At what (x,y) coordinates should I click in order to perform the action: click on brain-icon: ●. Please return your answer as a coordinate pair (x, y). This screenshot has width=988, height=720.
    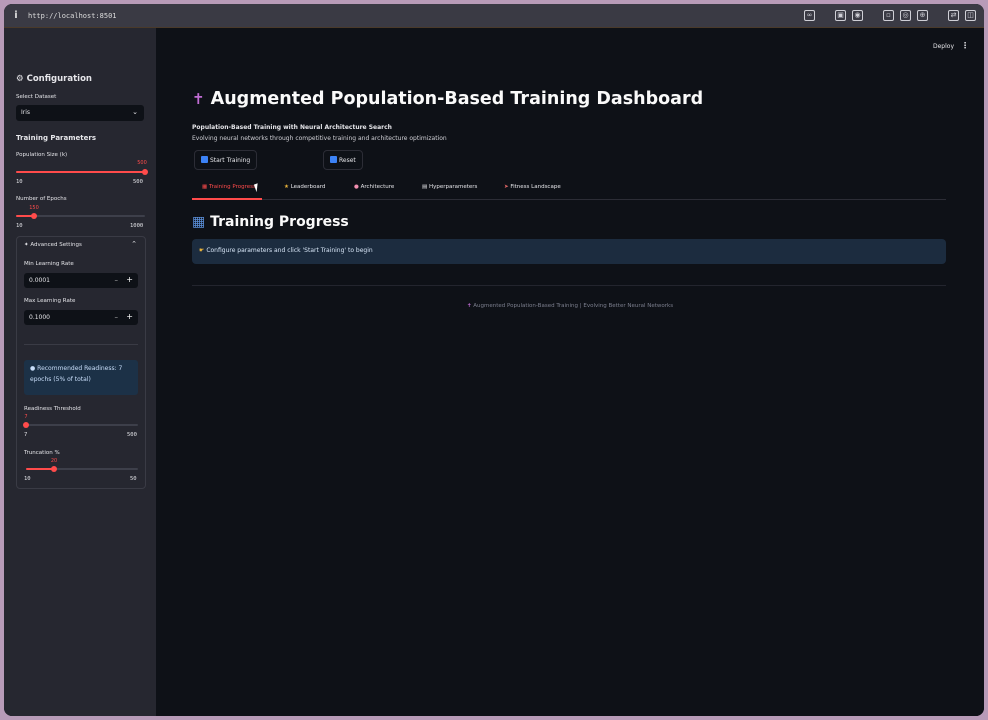
    Looking at the image, I should click on (356, 187).